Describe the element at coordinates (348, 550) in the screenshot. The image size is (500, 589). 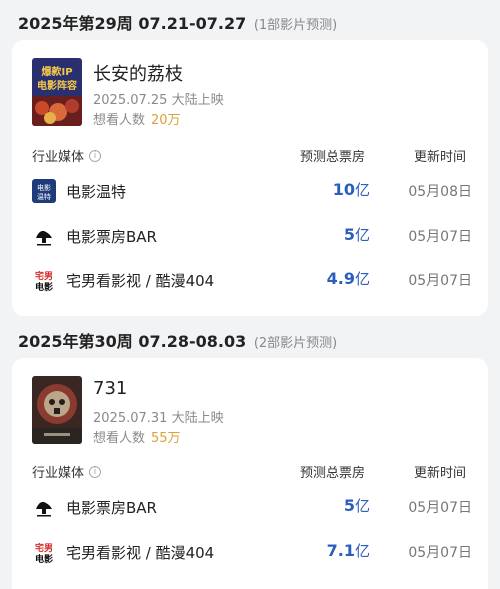
I see `predicted-box-office: 7.1亿` at that location.